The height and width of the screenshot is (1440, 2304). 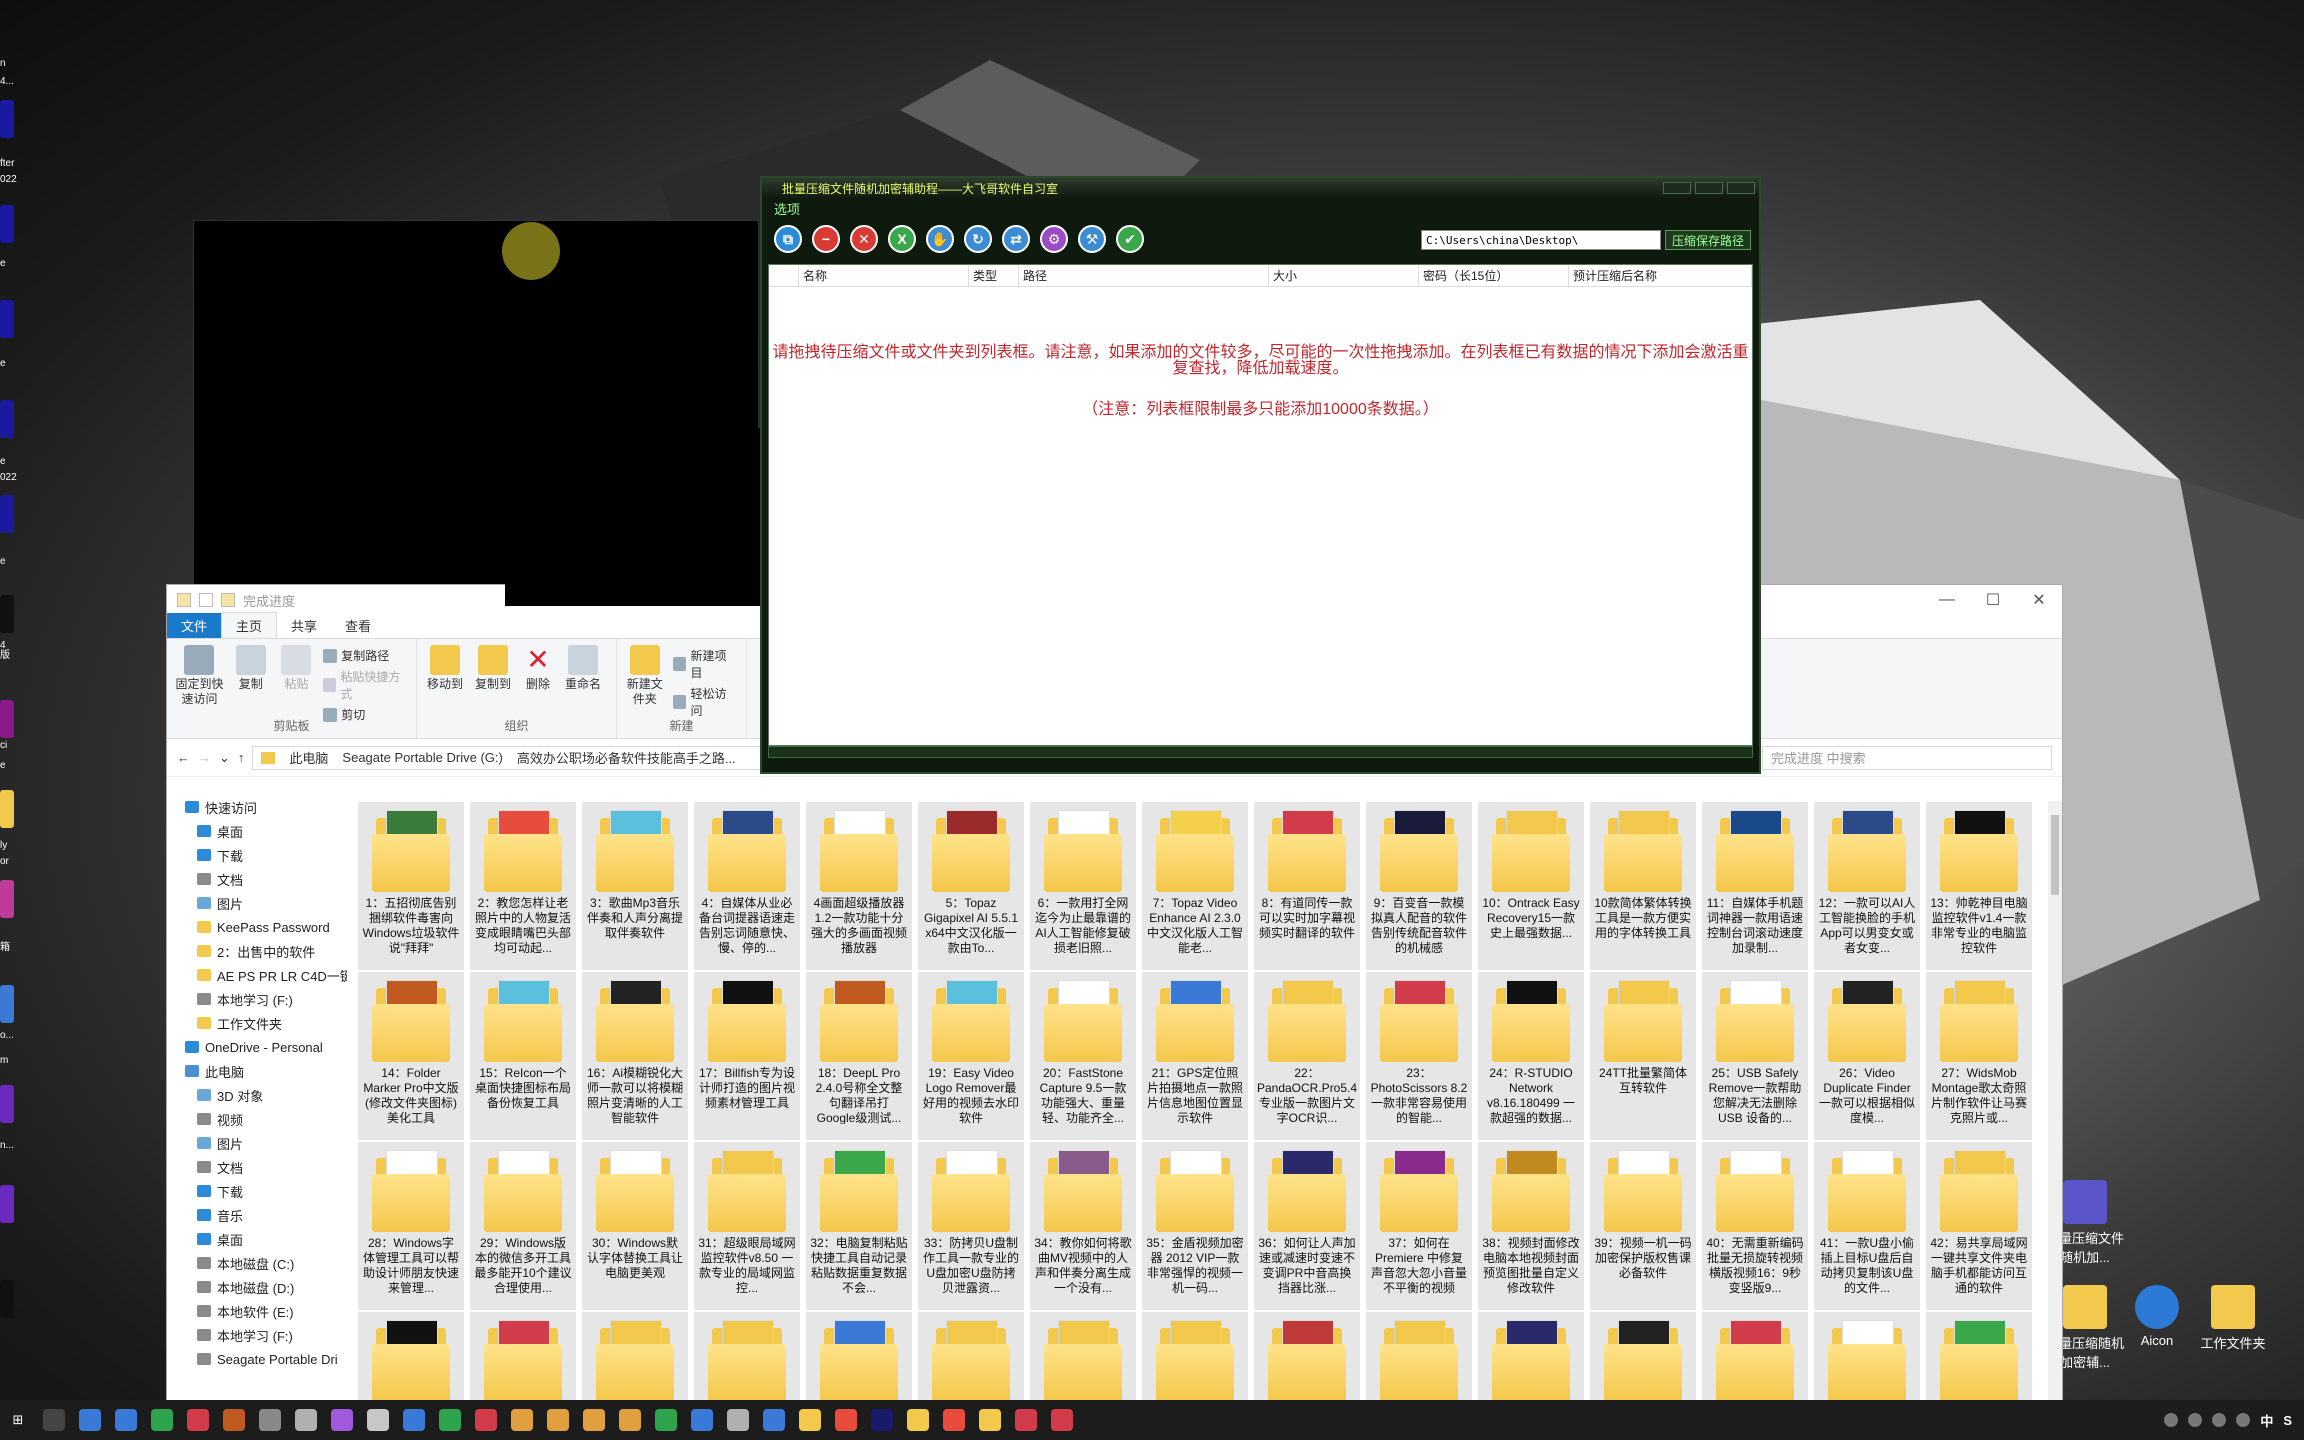 What do you see at coordinates (826, 239) in the screenshot?
I see `remove-icon: −` at bounding box center [826, 239].